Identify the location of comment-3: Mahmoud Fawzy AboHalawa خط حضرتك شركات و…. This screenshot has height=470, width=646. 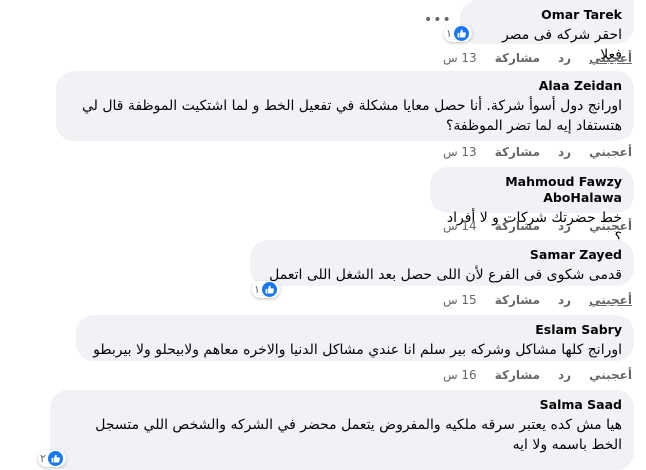
(532, 206).